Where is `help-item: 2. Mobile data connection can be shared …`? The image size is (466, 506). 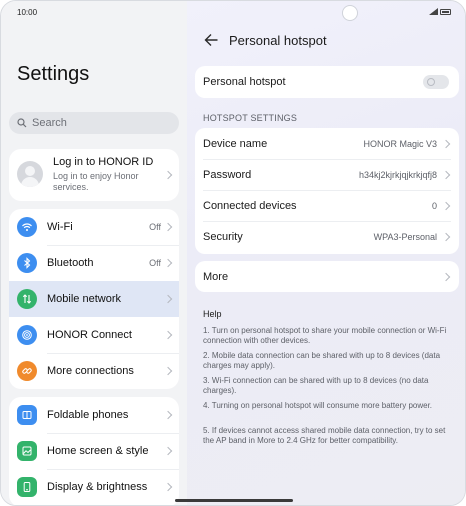
help-item: 2. Mobile data connection can be shared … is located at coordinates (322, 360).